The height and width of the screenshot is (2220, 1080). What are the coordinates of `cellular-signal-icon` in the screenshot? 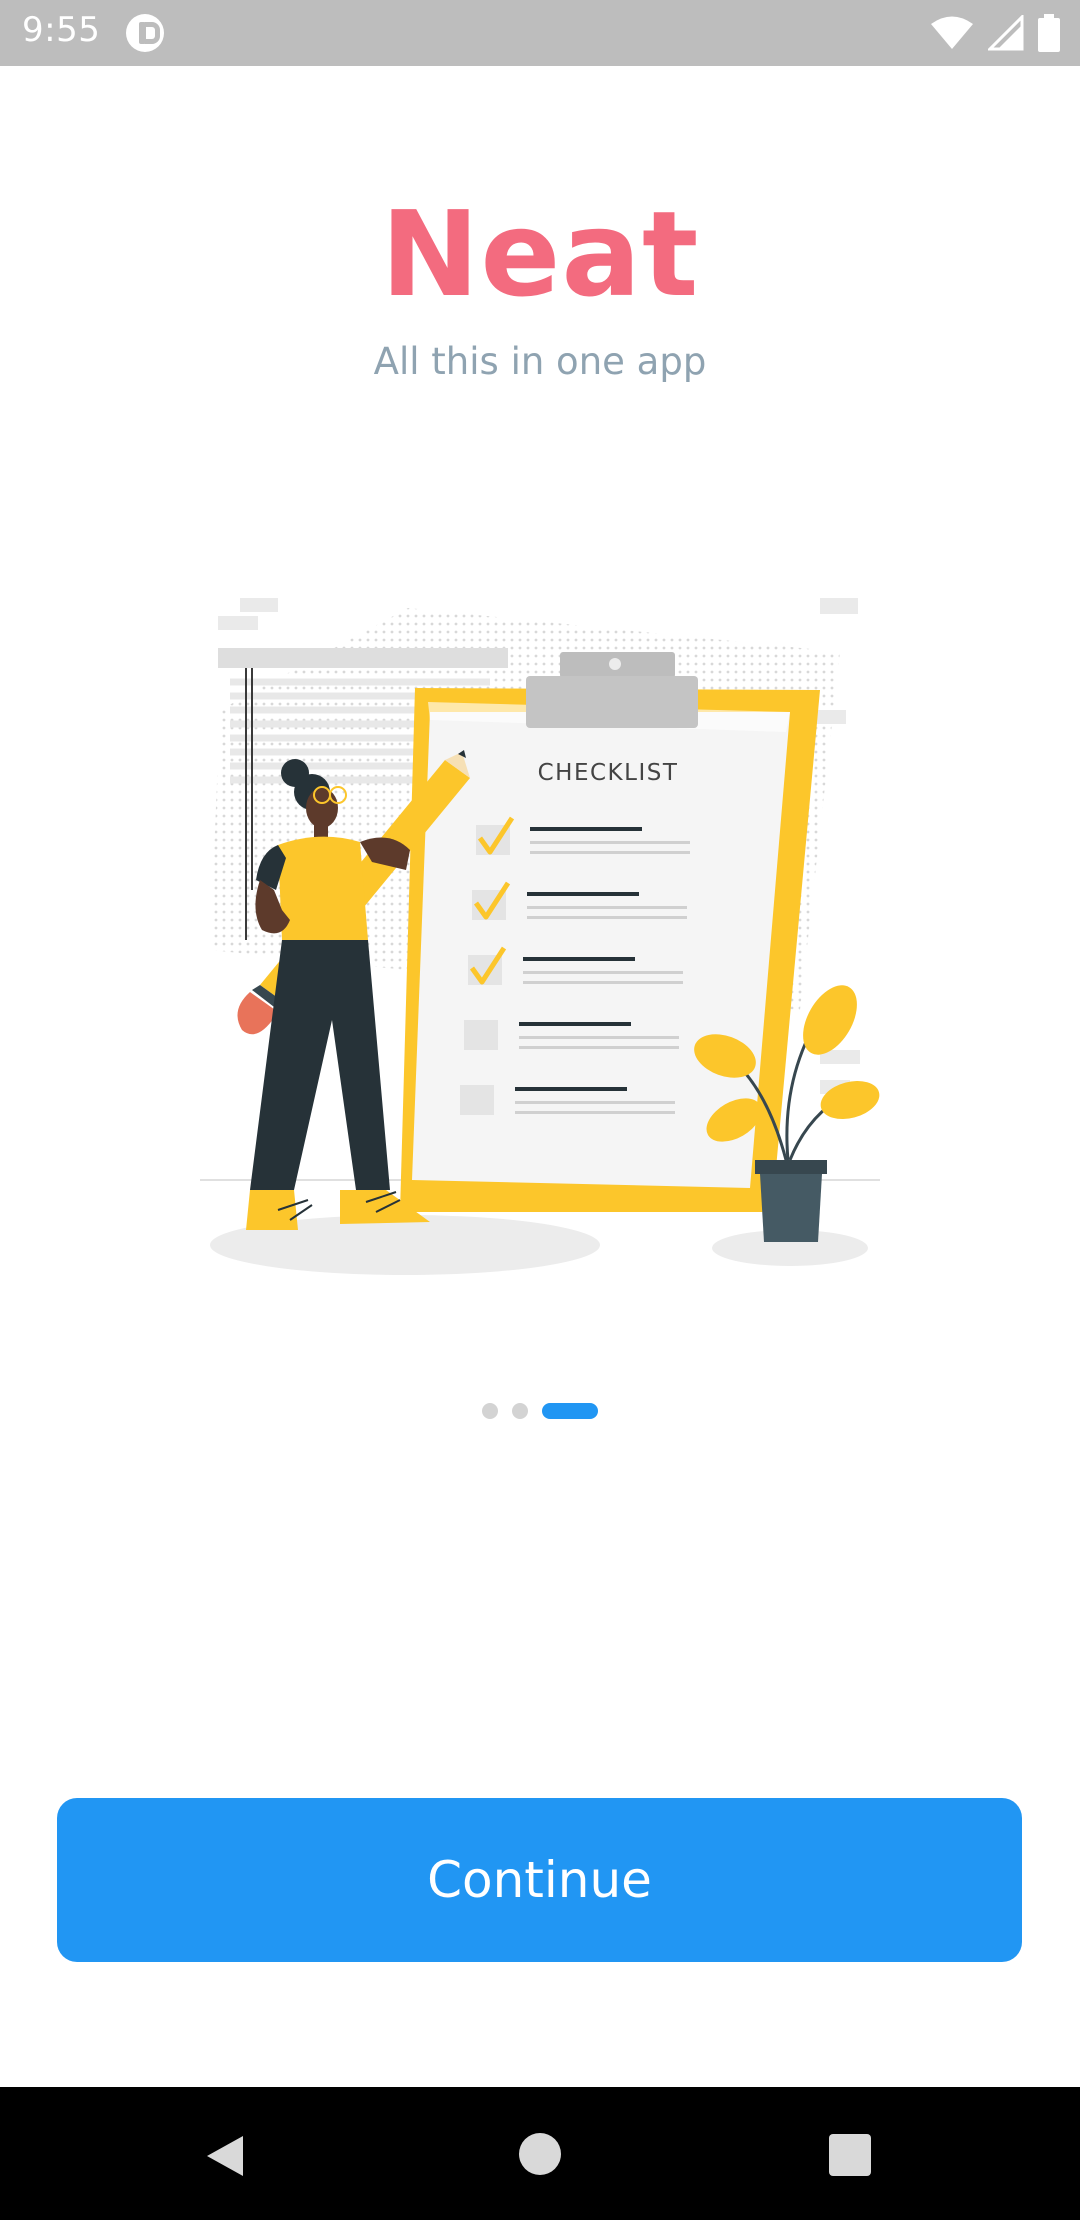 It's located at (1006, 33).